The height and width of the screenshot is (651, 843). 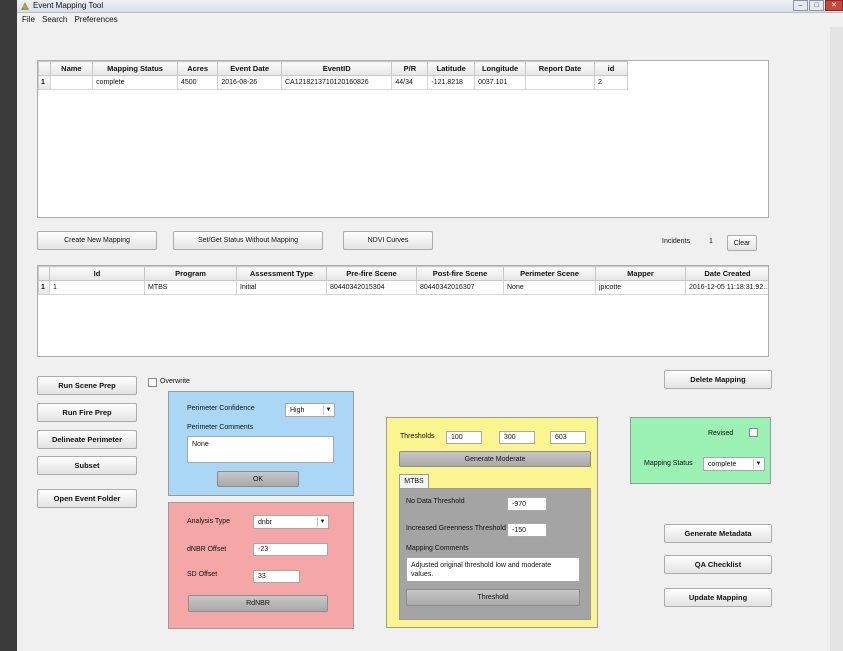 I want to click on menu-preferences: Preferences, so click(x=95, y=19).